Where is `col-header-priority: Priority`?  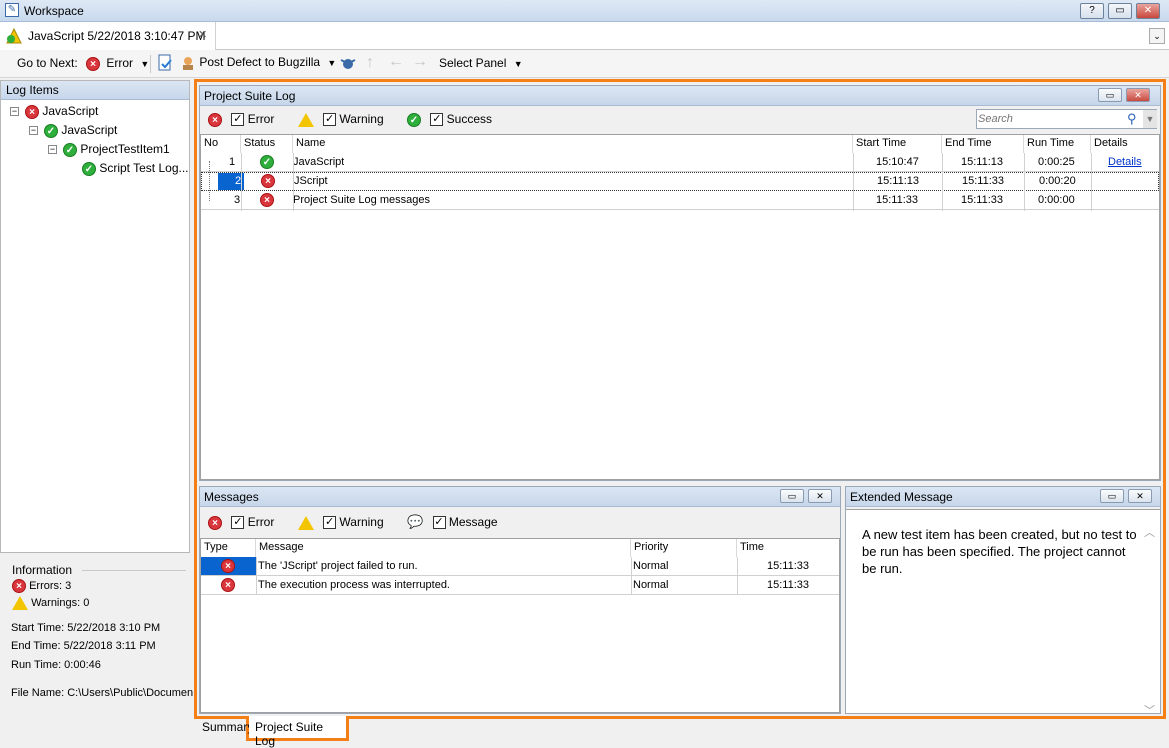 col-header-priority: Priority is located at coordinates (684, 548).